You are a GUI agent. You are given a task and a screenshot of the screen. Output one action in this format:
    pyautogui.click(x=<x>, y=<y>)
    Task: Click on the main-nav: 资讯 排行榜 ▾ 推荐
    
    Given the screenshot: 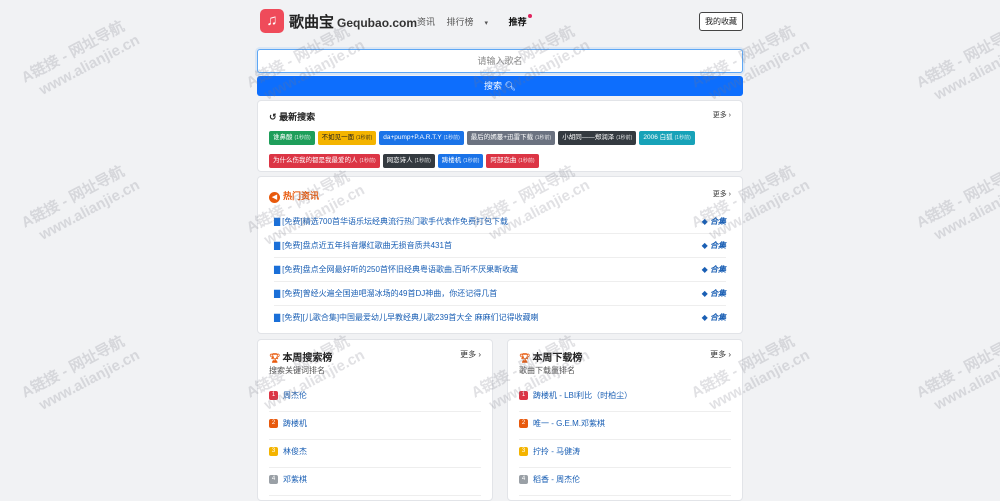 What is the action you would take?
    pyautogui.click(x=481, y=21)
    